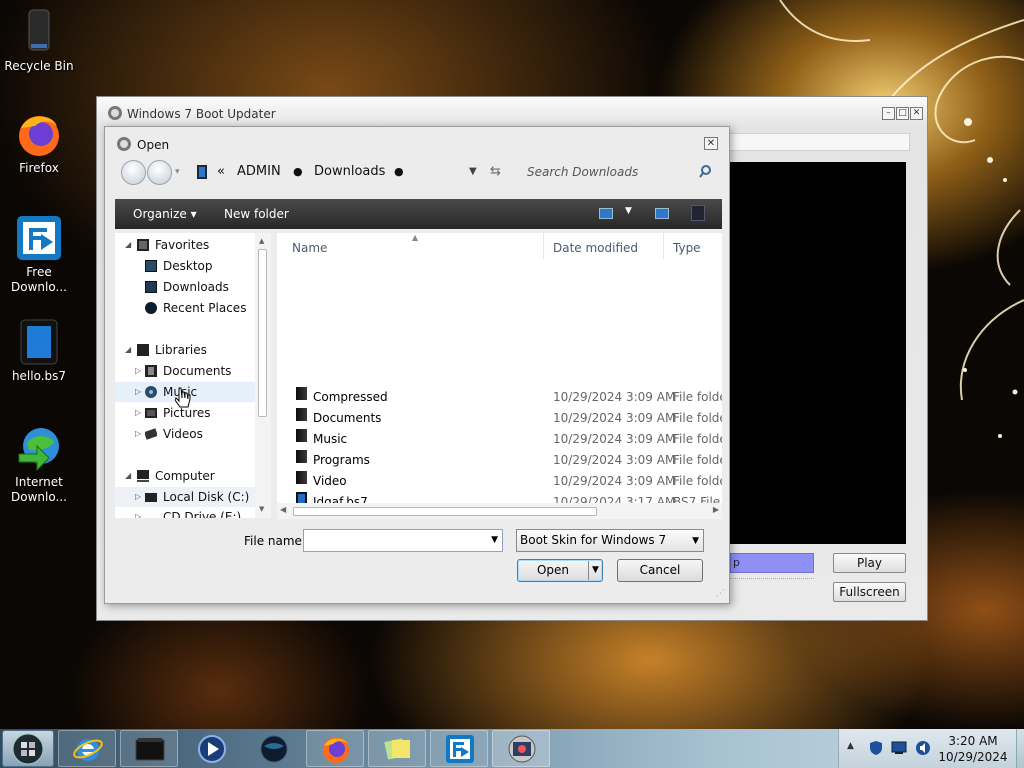 The width and height of the screenshot is (1024, 768). I want to click on breadcrumb-admin: ADMIN, so click(259, 171).